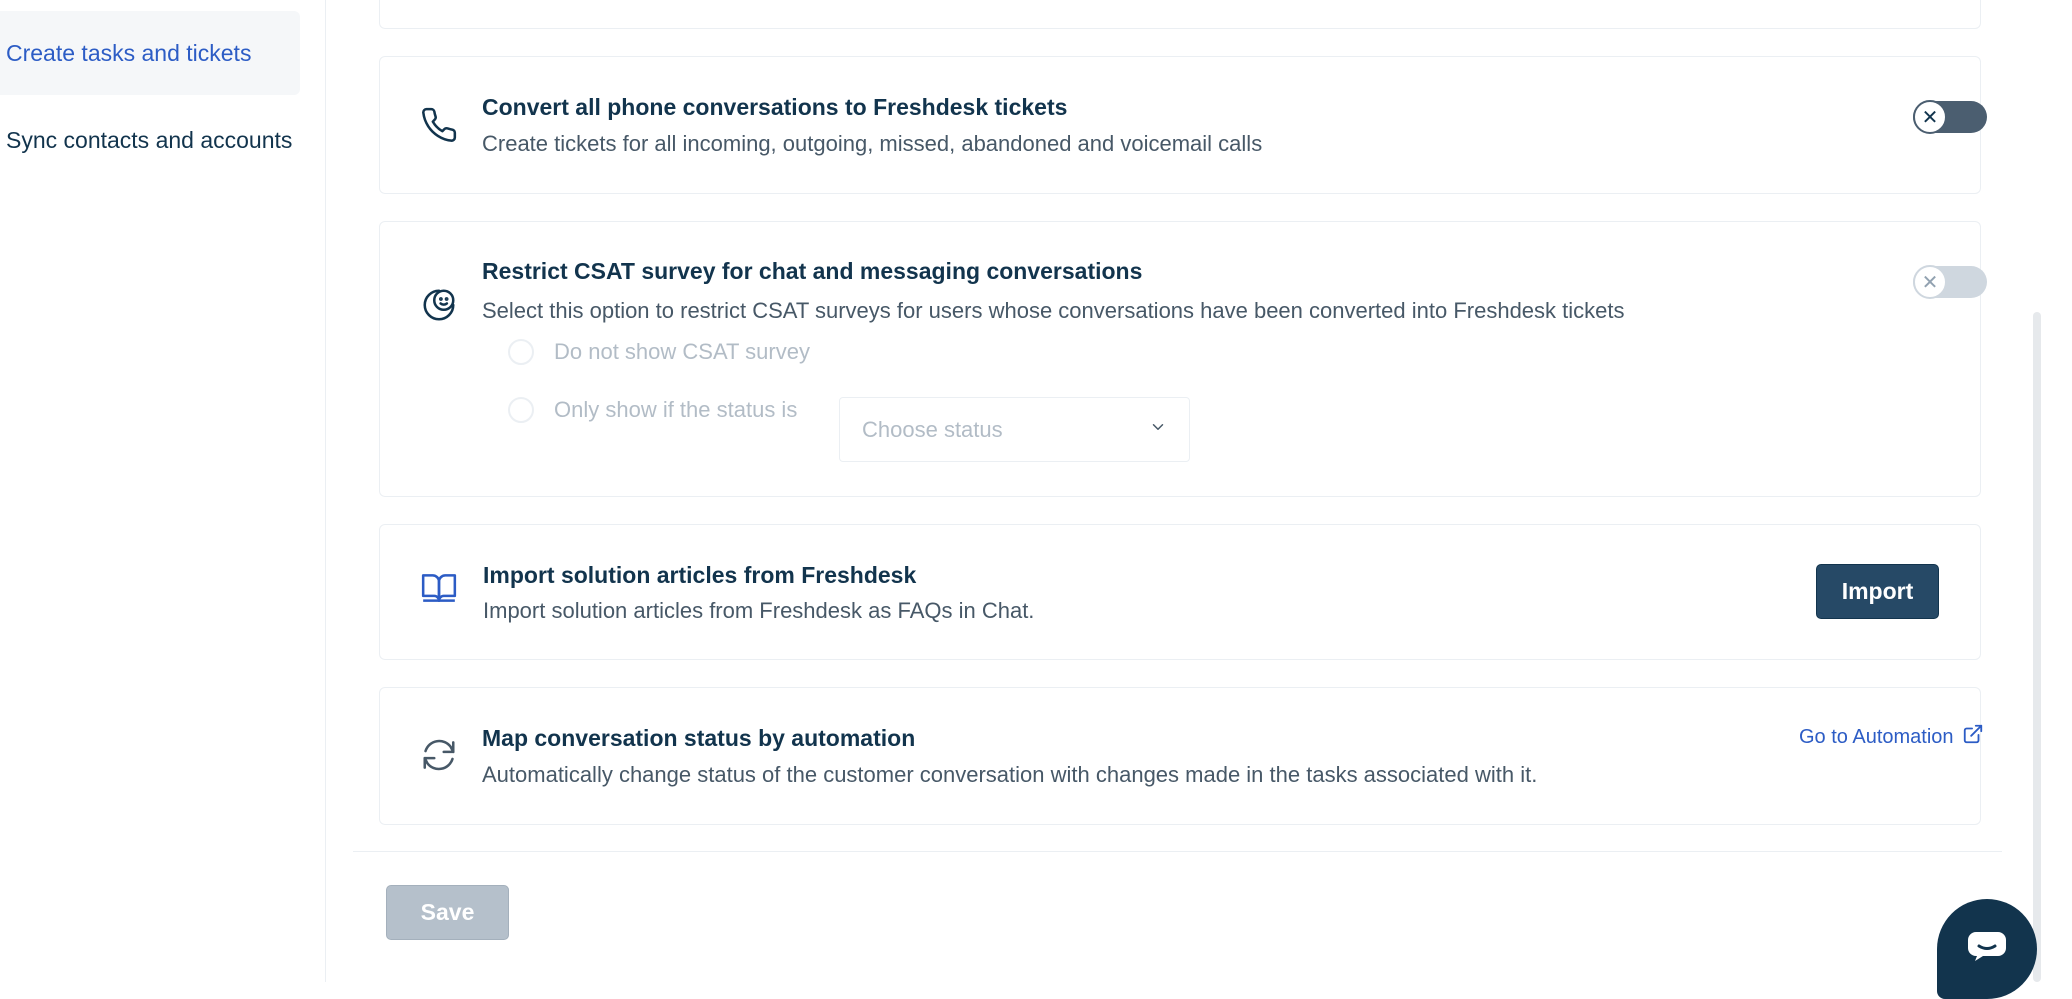 This screenshot has height=999, width=2072. Describe the element at coordinates (129, 52) in the screenshot. I see `sidebar-item-label: Create tasks and tickets` at that location.